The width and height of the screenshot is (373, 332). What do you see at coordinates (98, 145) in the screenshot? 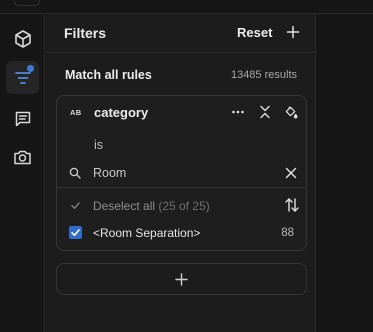
I see `rule-operator: is` at bounding box center [98, 145].